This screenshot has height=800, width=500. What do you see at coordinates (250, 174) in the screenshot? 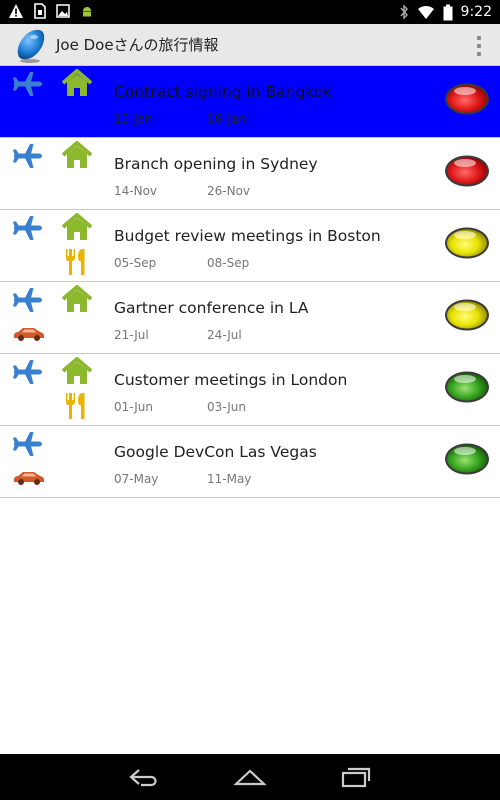
I see `trip-row: Branch opening in Sydney 14-Nov 26-Nov` at bounding box center [250, 174].